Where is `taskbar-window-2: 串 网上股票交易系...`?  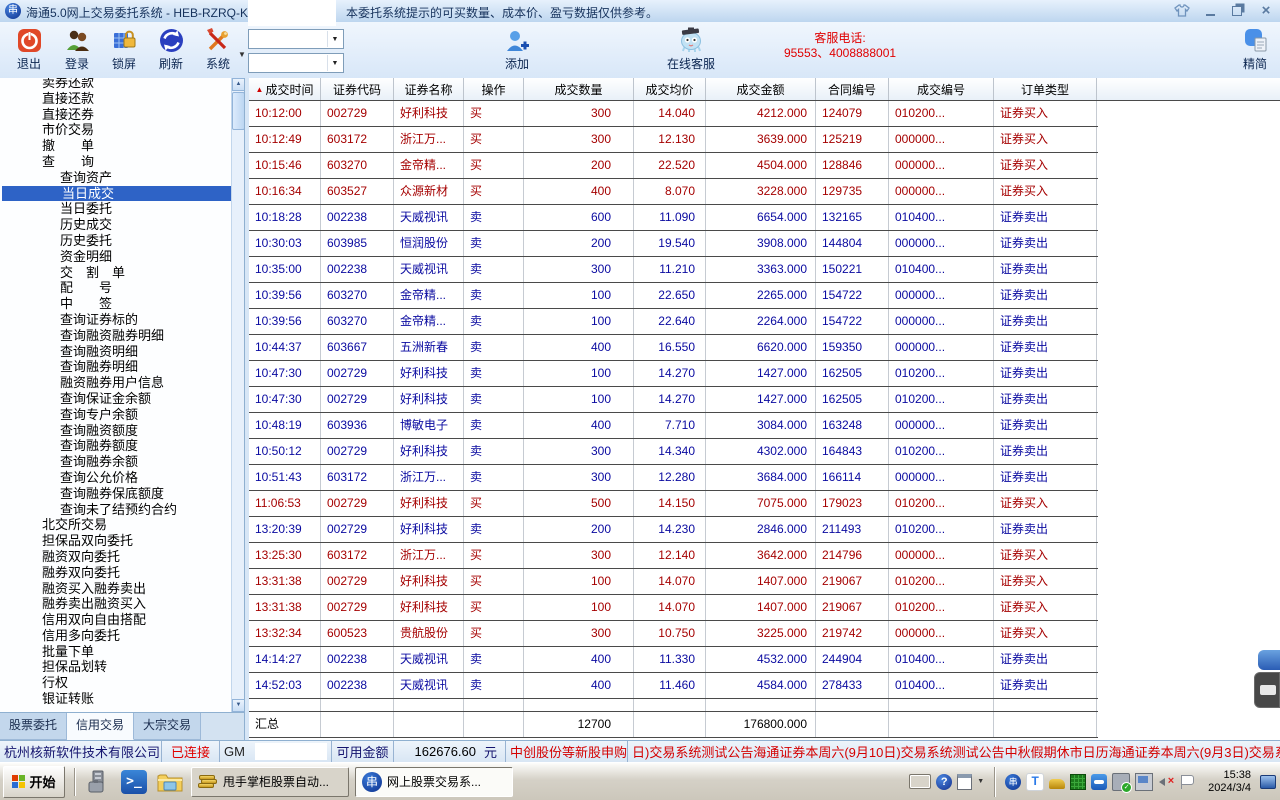 taskbar-window-2: 串 网上股票交易系... is located at coordinates (434, 781).